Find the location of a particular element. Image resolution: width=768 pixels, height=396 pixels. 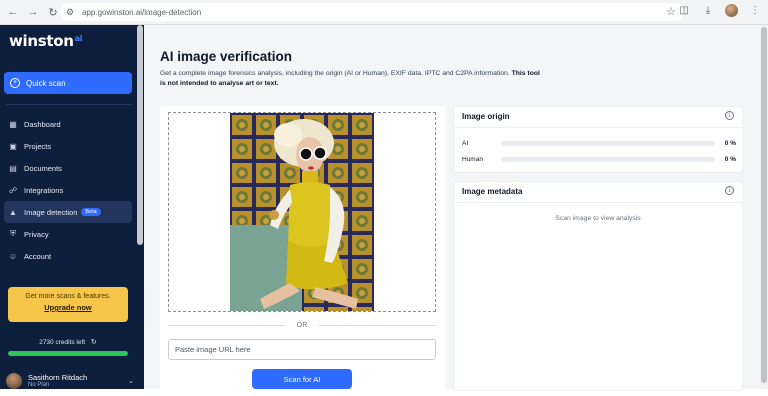

page-title: AI image verification is located at coordinates (226, 56).